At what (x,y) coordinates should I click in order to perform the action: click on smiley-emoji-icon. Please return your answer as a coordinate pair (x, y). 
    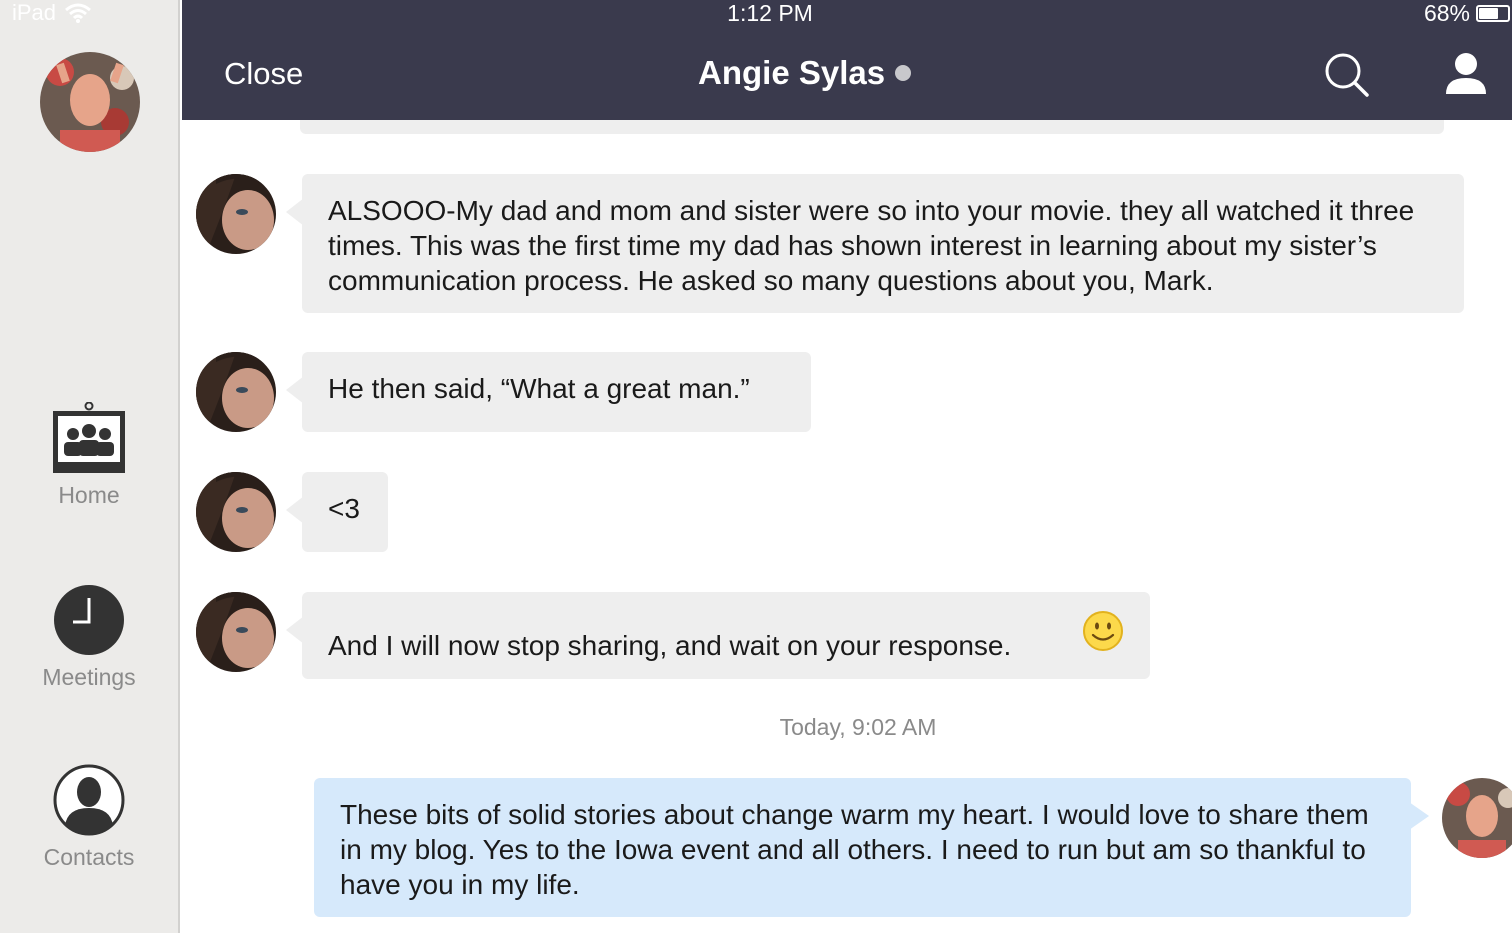
    Looking at the image, I should click on (1103, 631).